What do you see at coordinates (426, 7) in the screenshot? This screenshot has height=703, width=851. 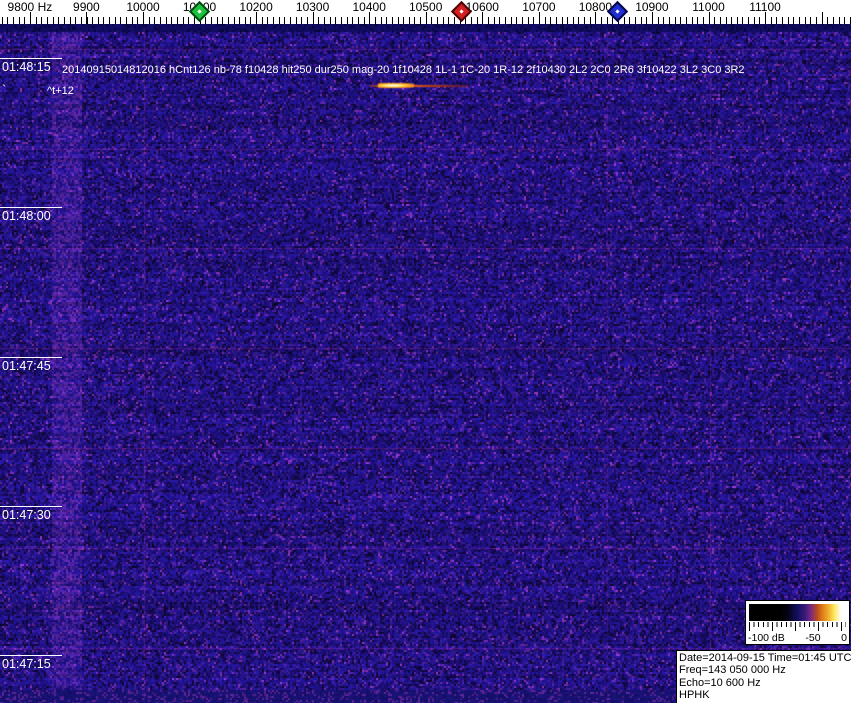 I see `freq-scale-label: 10500` at bounding box center [426, 7].